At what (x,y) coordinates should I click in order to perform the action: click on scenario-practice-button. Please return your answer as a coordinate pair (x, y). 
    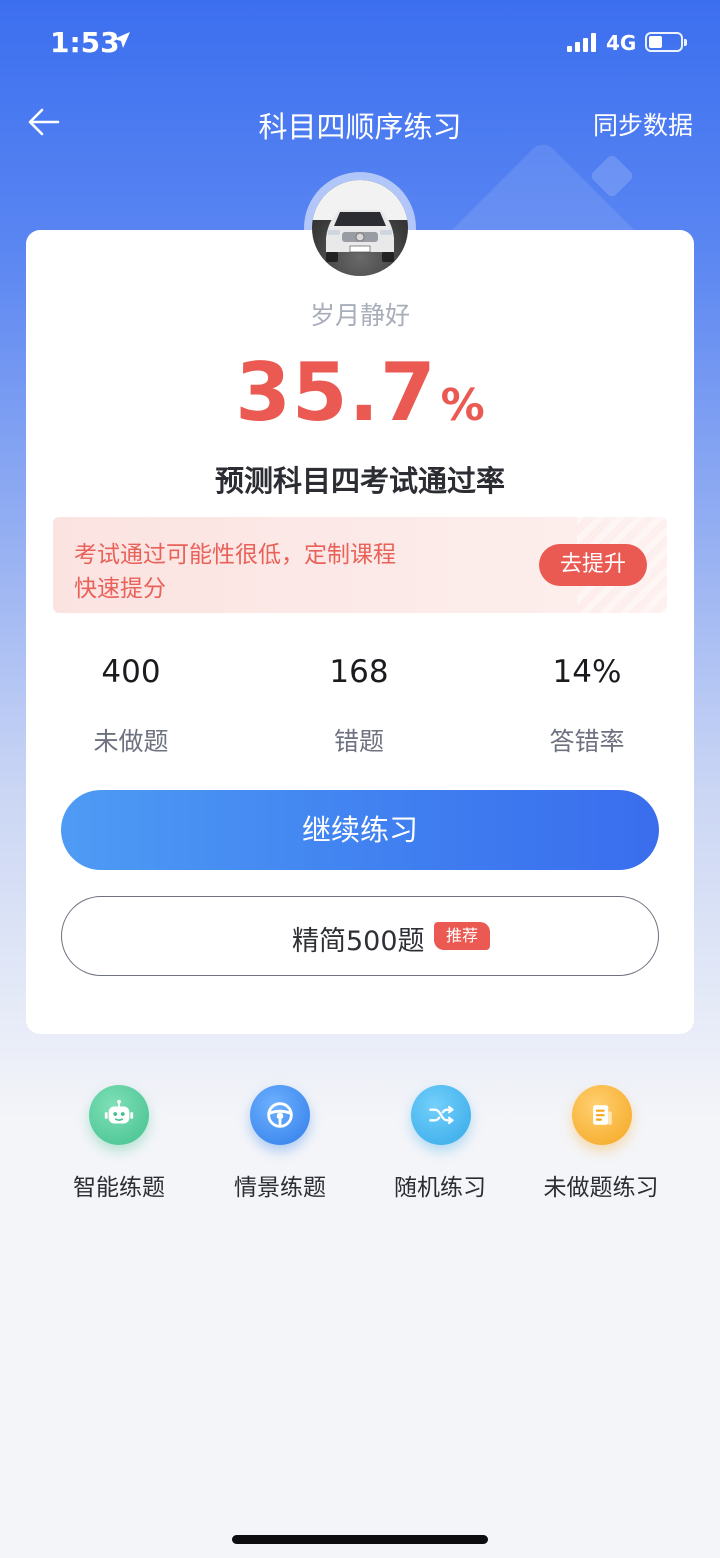
    Looking at the image, I should click on (280, 1115).